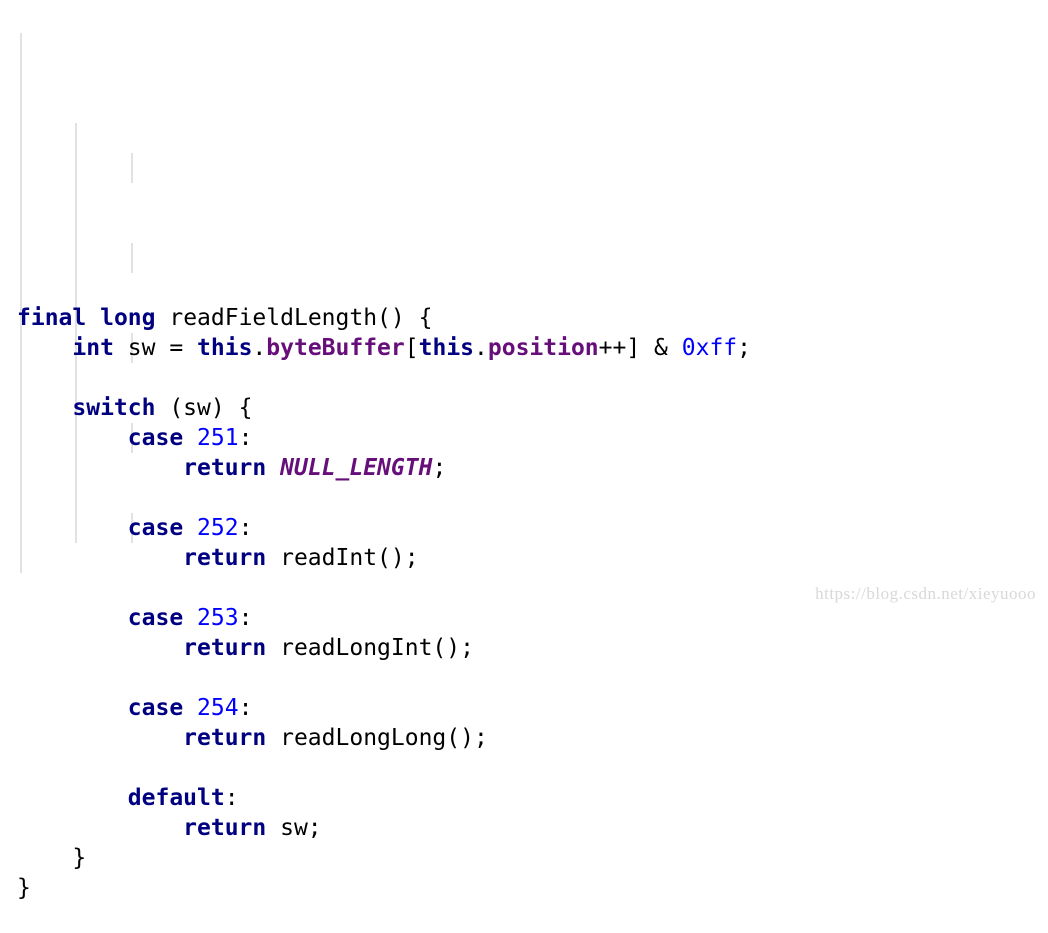 The image size is (1048, 933). Describe the element at coordinates (218, 708) in the screenshot. I see `number-literal-token: 254` at that location.